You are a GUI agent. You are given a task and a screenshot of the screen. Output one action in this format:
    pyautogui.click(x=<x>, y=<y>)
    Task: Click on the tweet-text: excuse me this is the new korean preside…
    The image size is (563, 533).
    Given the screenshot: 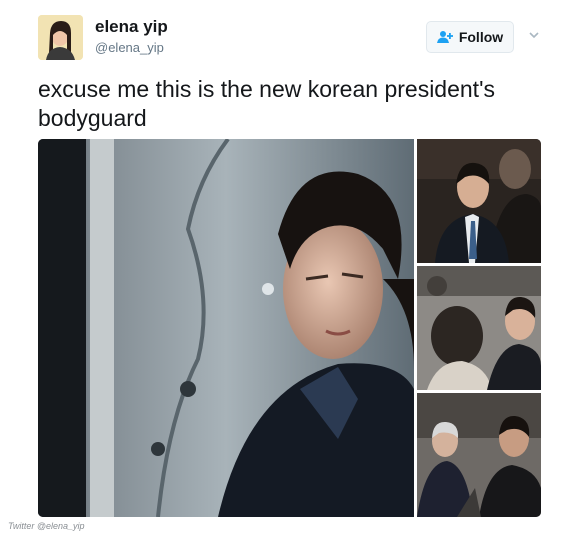 What is the action you would take?
    pyautogui.click(x=266, y=103)
    